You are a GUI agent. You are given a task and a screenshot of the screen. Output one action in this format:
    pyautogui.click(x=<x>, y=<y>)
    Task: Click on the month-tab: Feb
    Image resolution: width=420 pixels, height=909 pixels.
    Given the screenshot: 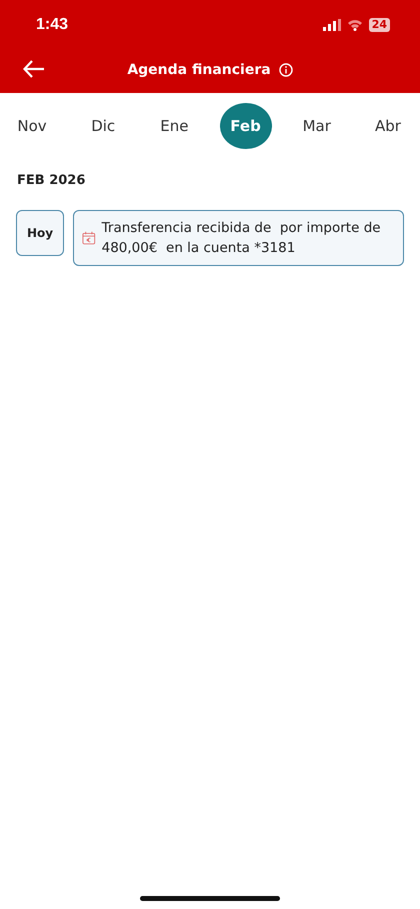 What is the action you would take?
    pyautogui.click(x=246, y=126)
    